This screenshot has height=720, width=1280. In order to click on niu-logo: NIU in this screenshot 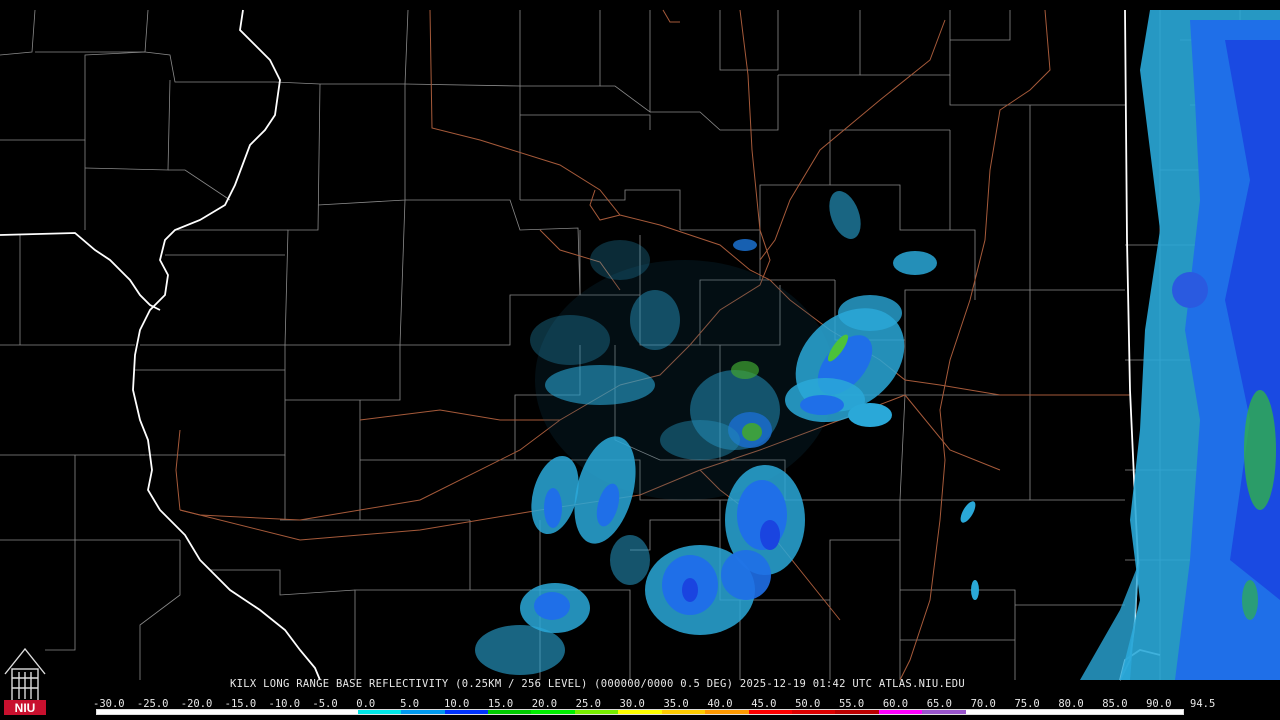, I will do `click(25, 681)`.